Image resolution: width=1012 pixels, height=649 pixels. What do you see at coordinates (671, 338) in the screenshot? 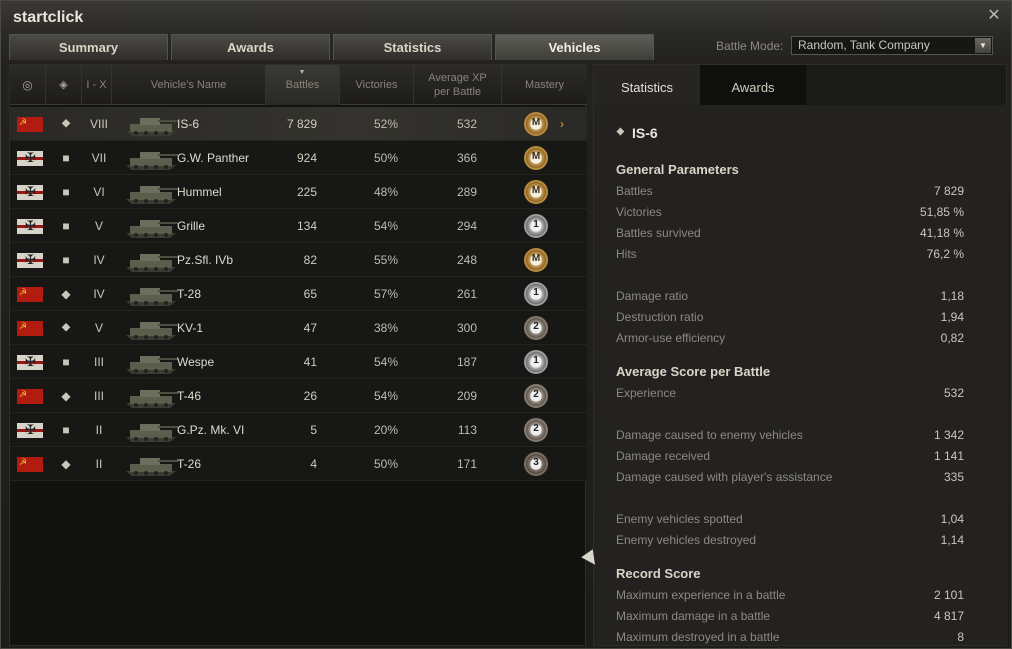
I see `stat-label: Armor-use efficiency` at bounding box center [671, 338].